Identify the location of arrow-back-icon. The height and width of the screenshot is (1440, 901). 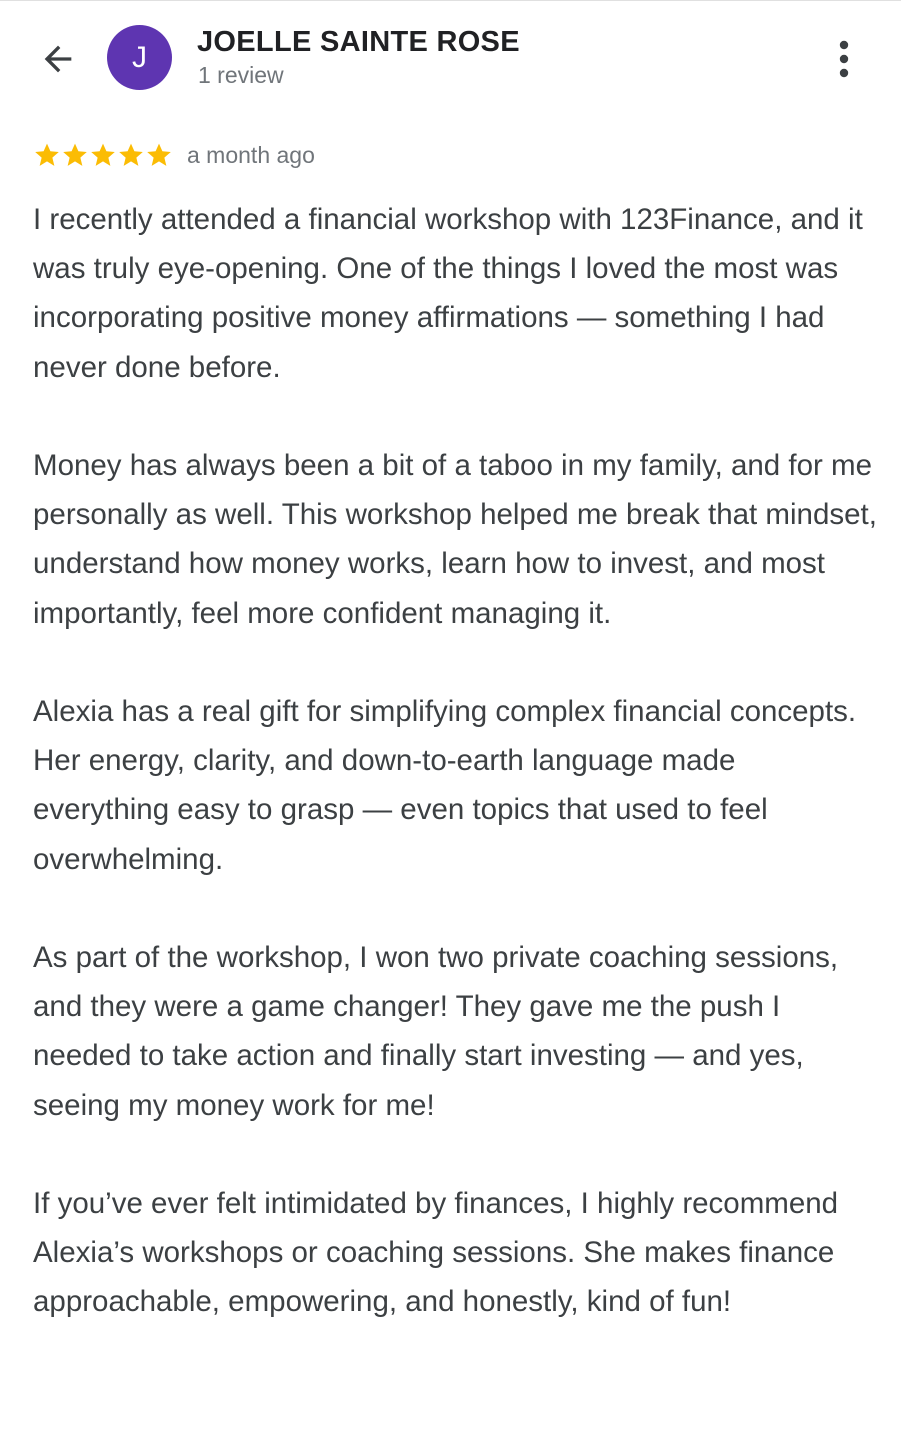
(58, 59).